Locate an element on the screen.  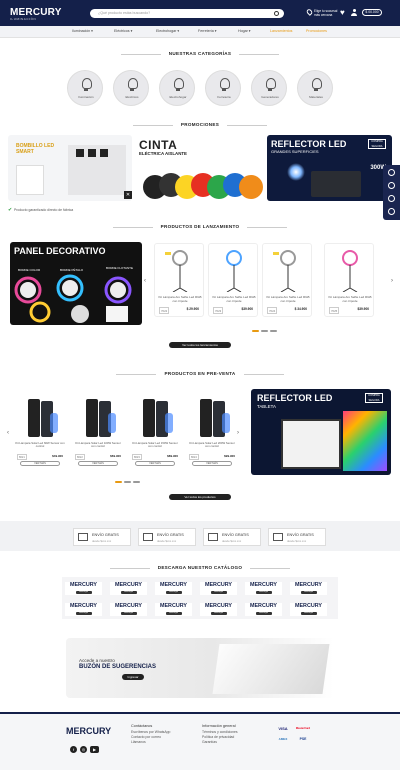
promo-banner-tape: CINTA ELÉCTRICA AISLANTE is located at coordinates (199, 168).